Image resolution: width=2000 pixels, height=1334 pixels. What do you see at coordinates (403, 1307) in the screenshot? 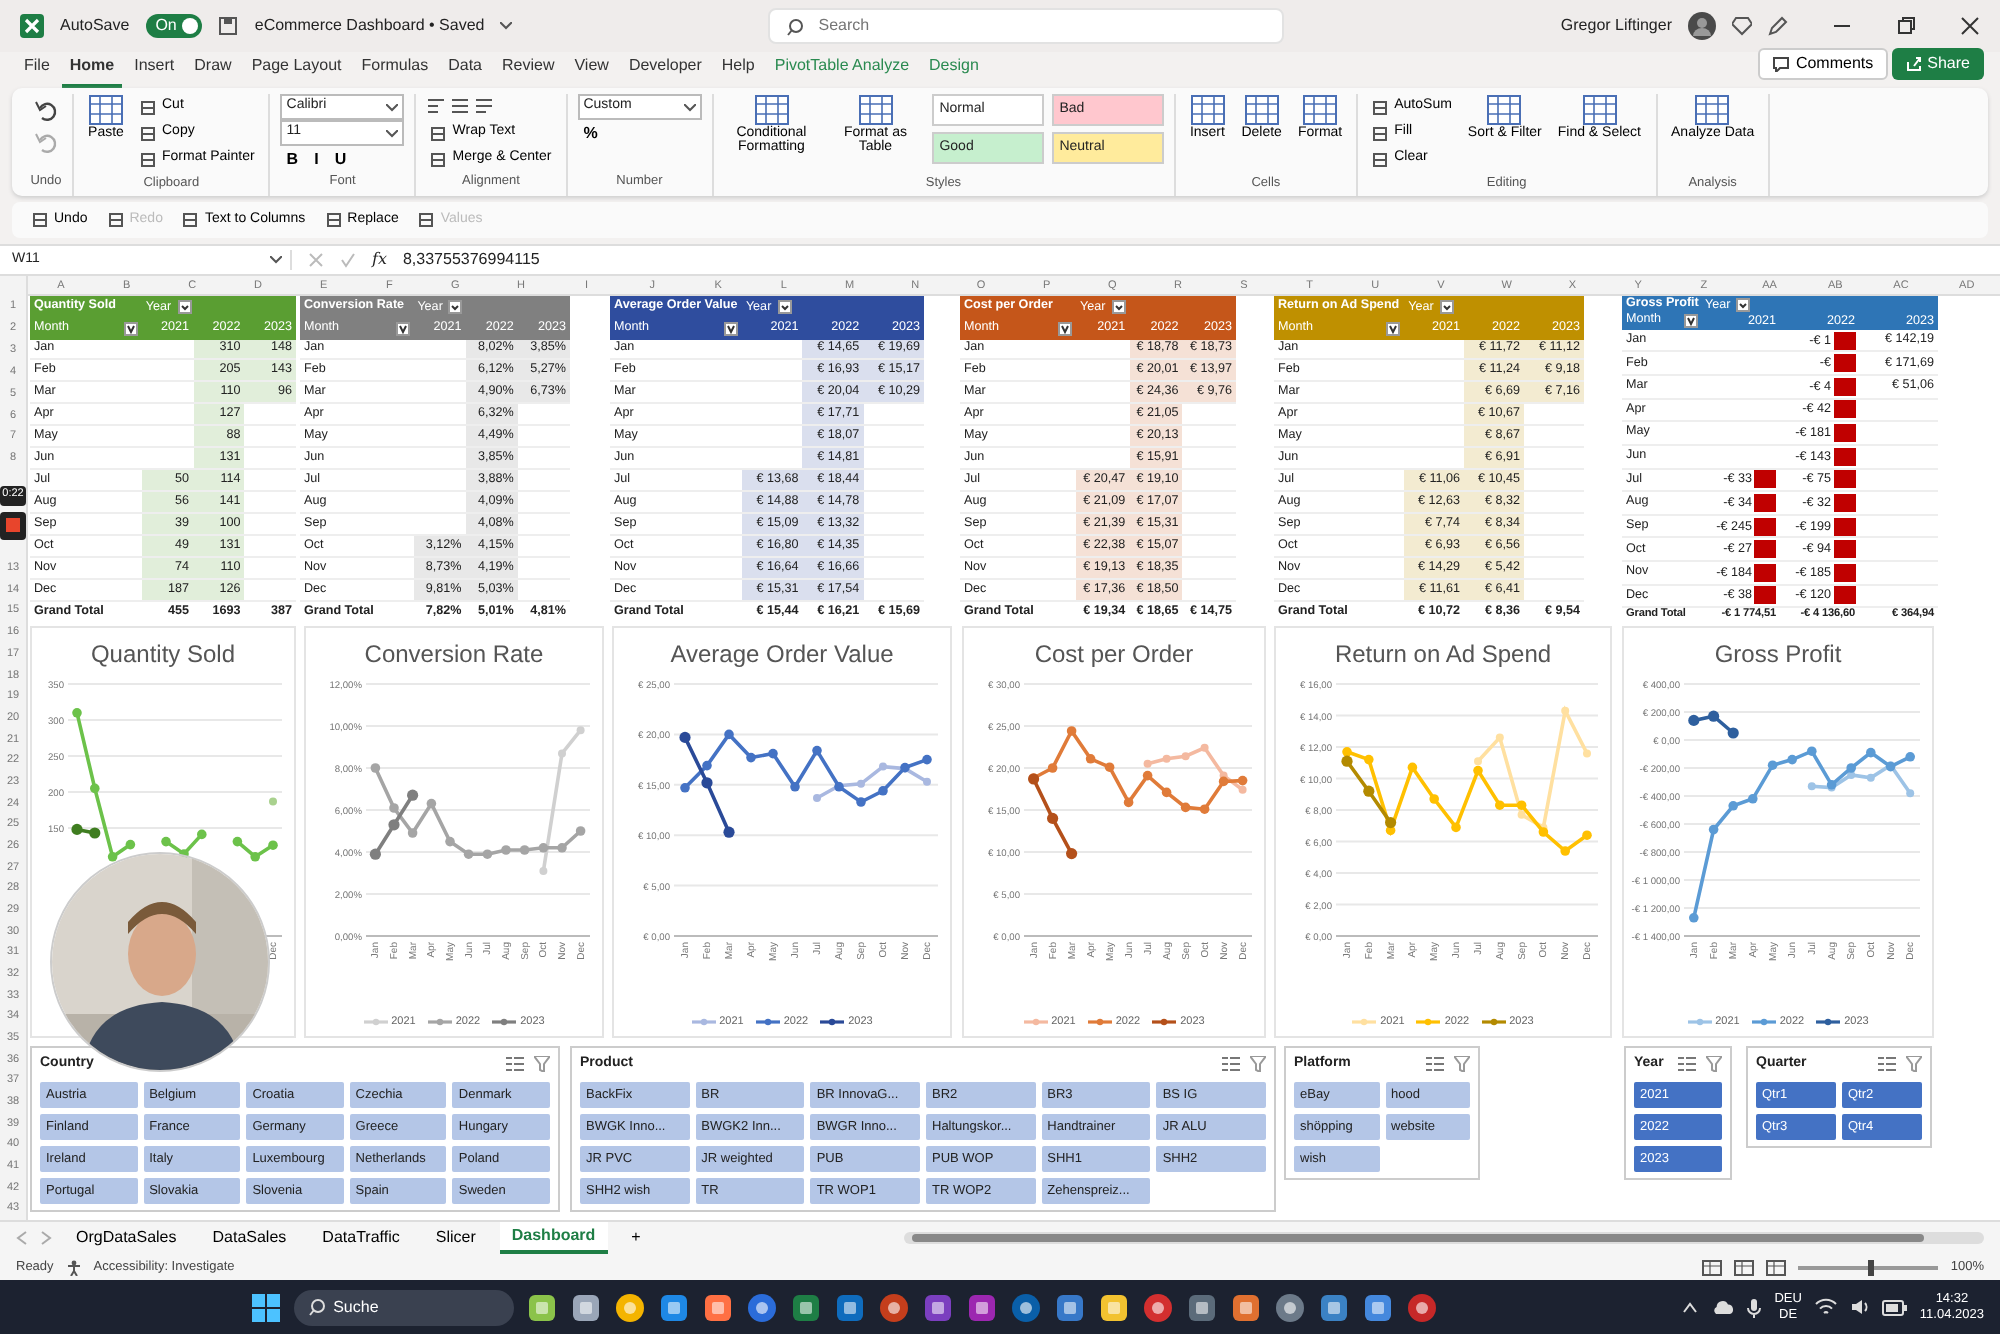
I see `taskbar-search: Suche` at bounding box center [403, 1307].